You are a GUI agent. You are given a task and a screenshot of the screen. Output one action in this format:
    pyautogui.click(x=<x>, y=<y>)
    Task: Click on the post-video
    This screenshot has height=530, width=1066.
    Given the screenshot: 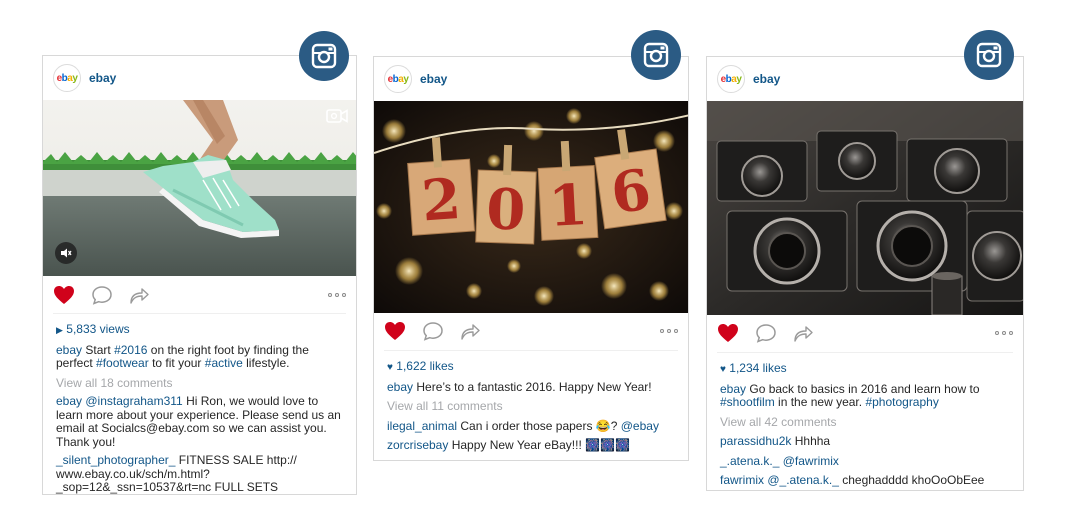 What is the action you would take?
    pyautogui.click(x=199, y=188)
    